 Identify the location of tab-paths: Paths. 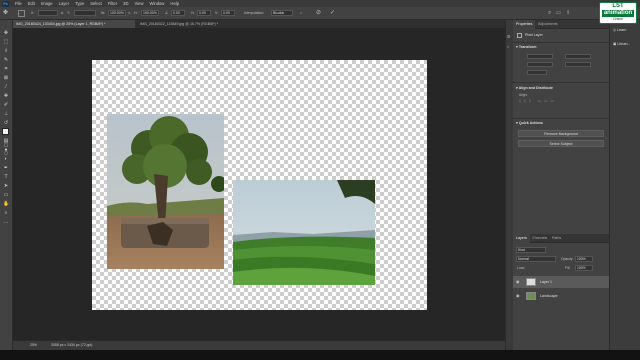
(556, 238).